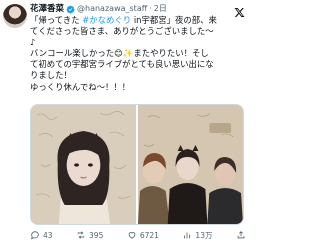 This screenshot has height=248, width=320. Describe the element at coordinates (122, 64) in the screenshot. I see `tweet-text-line: て初めての宇都宮ライブがとても良い思い出にな` at that location.